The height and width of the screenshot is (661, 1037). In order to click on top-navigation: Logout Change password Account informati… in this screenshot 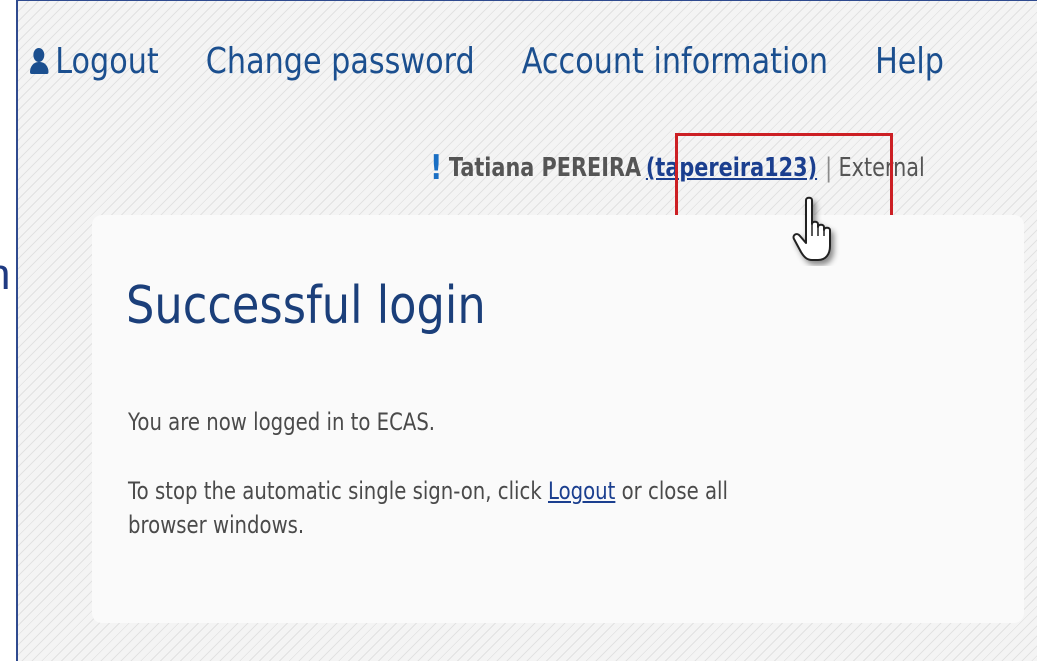, I will do `click(487, 61)`.